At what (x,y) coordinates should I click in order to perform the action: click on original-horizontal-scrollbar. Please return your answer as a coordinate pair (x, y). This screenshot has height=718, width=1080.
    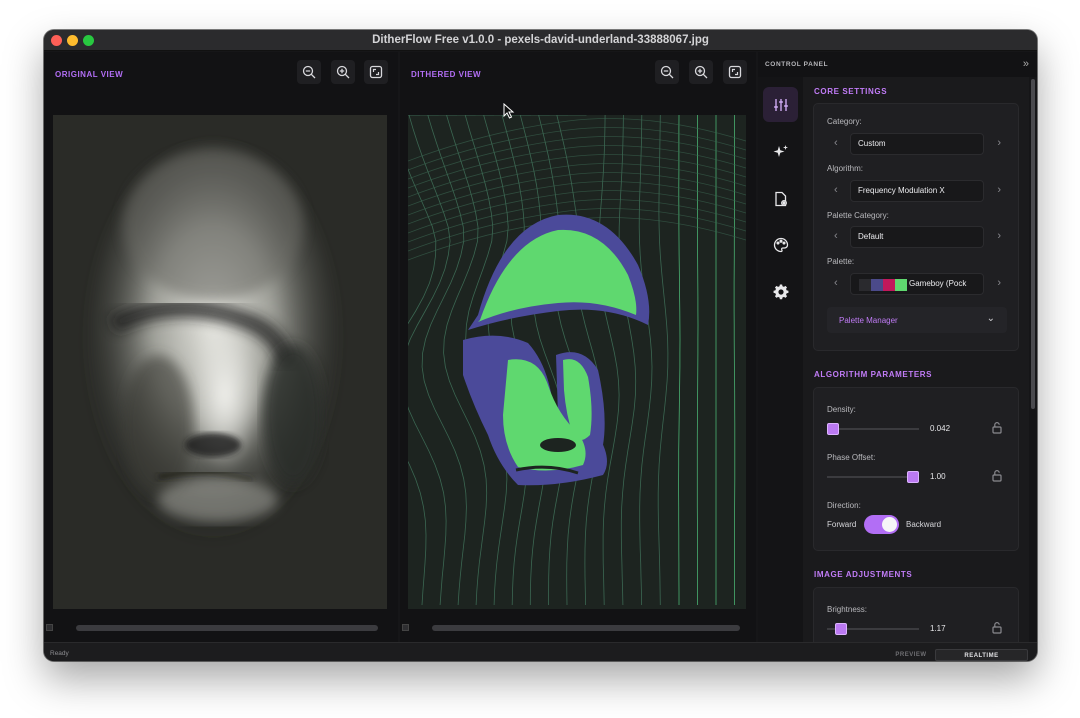
    Looking at the image, I should click on (214, 628).